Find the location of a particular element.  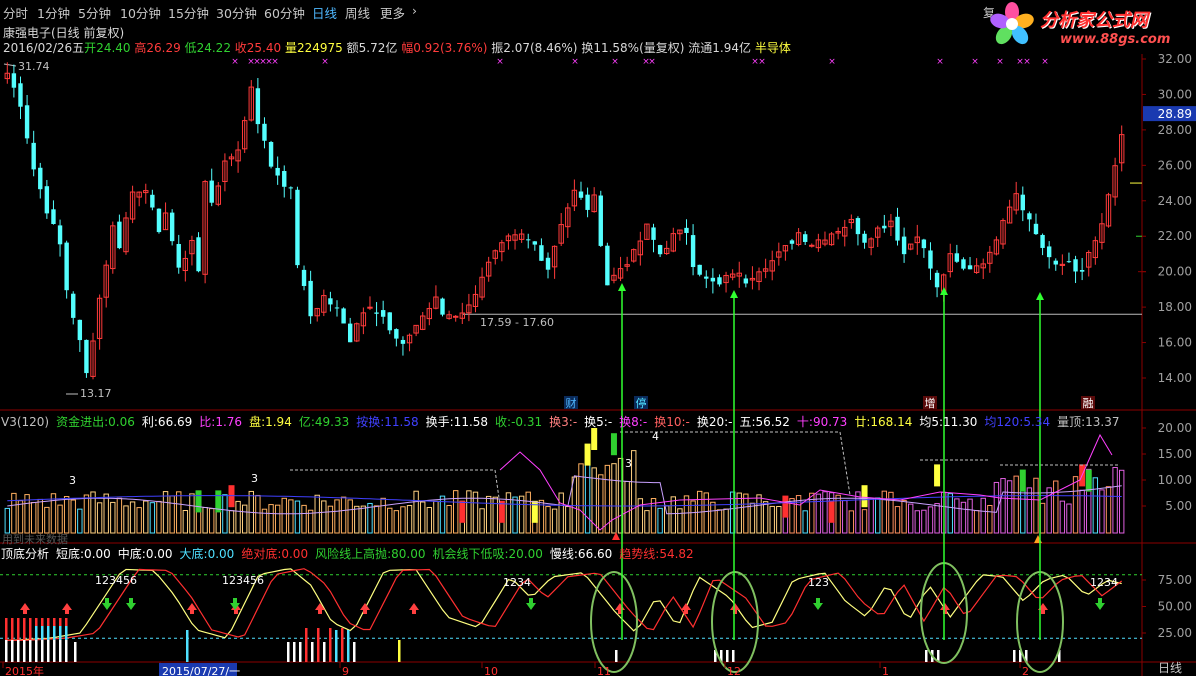

volume-indicator-item: 换手:11.58 is located at coordinates (457, 422).